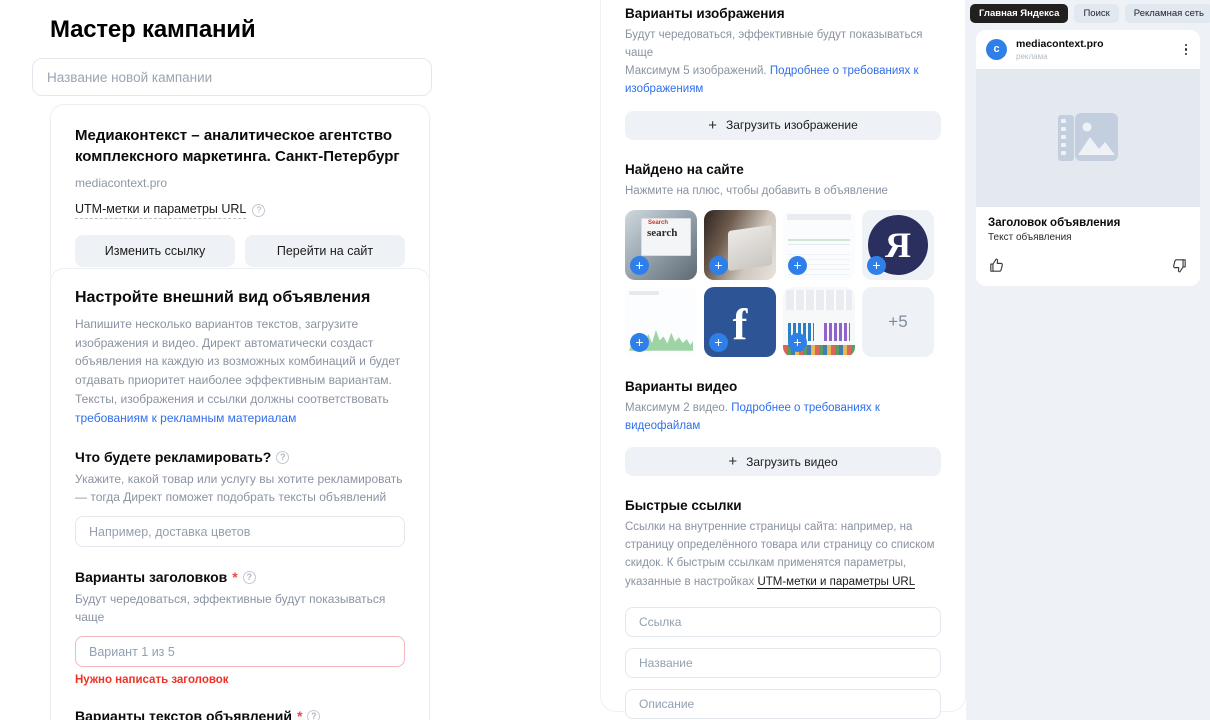 This screenshot has width=1210, height=720. I want to click on texts-label-text: Варианты текстов объявлений, so click(183, 714).